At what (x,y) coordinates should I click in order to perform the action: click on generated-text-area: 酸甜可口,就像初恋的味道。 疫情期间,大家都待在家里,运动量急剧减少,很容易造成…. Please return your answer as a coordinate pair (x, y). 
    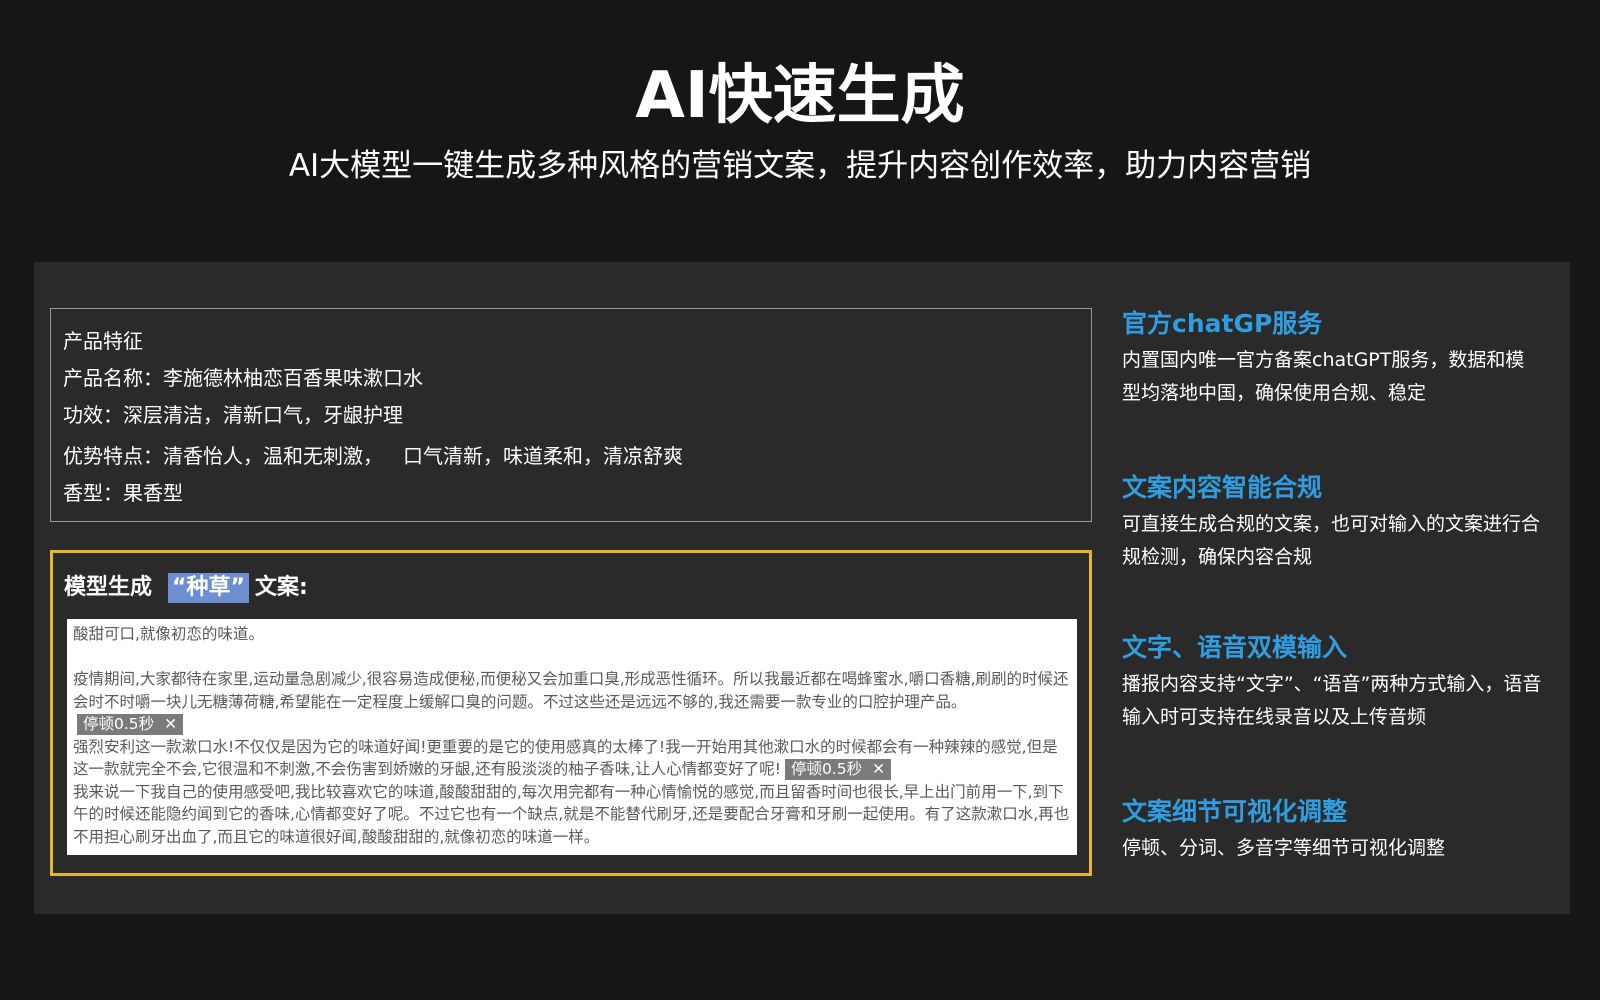
    Looking at the image, I should click on (572, 737).